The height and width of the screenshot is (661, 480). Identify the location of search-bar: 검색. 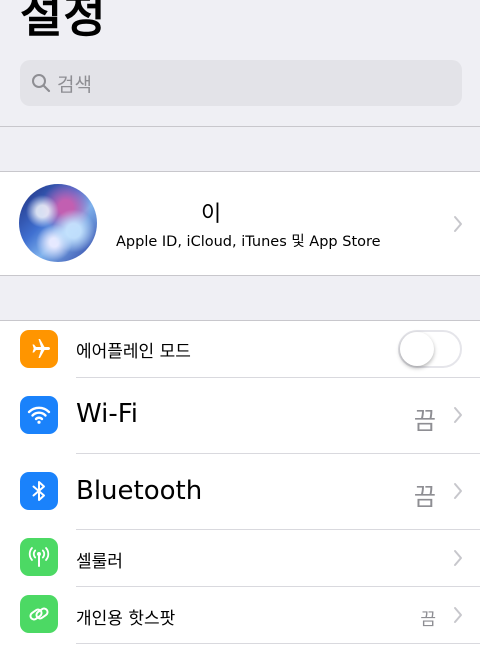
(241, 83).